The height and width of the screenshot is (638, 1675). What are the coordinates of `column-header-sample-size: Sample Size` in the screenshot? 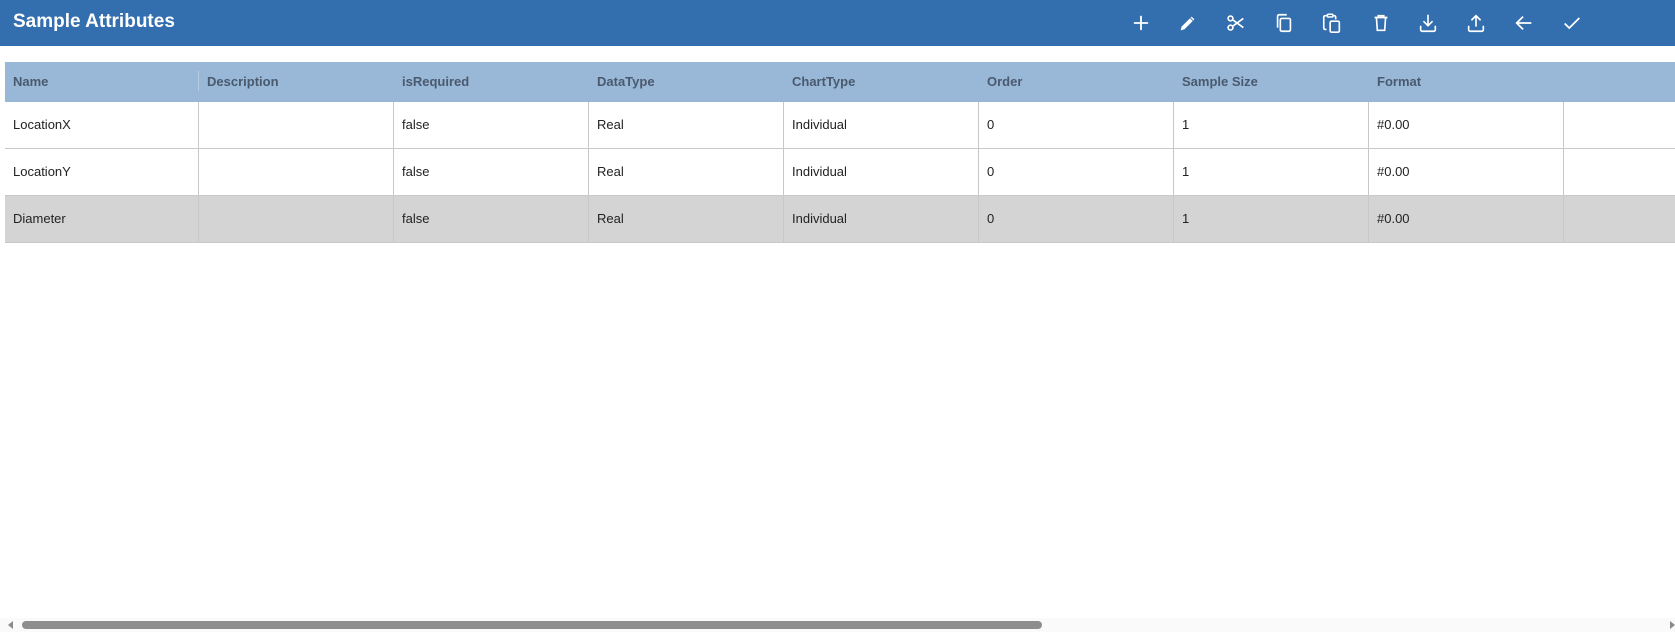 It's located at (1271, 82).